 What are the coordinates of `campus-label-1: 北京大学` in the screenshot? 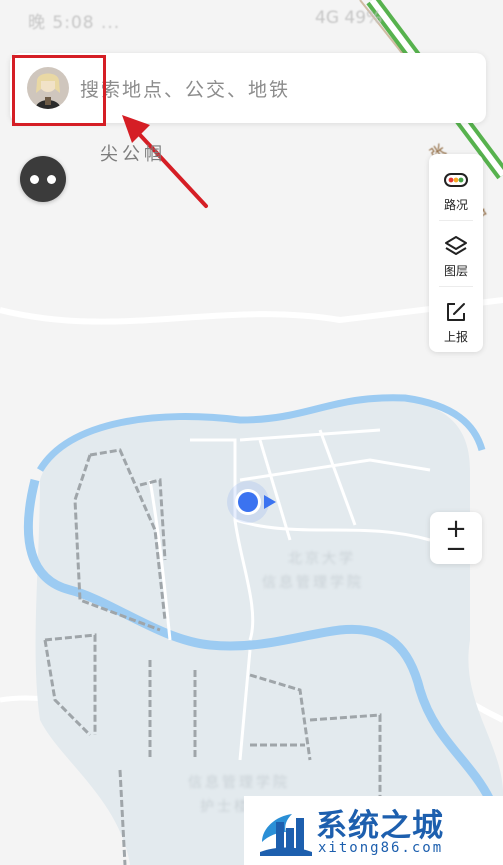 It's located at (322, 559).